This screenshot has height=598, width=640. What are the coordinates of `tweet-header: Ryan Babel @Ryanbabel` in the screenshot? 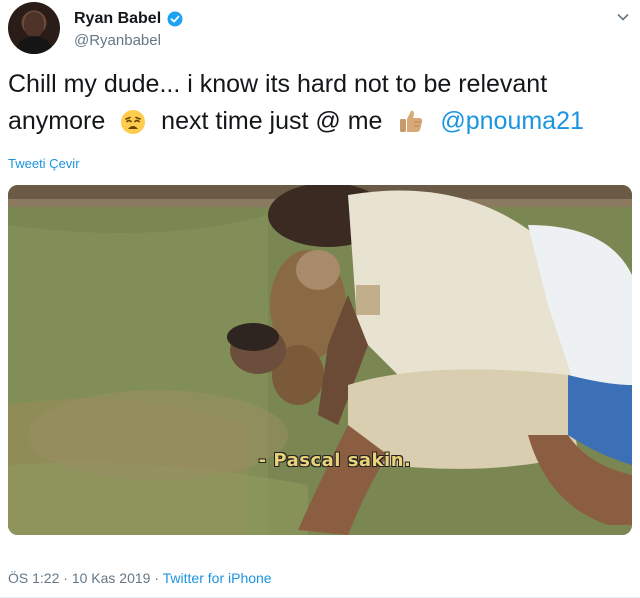 It's located at (320, 28).